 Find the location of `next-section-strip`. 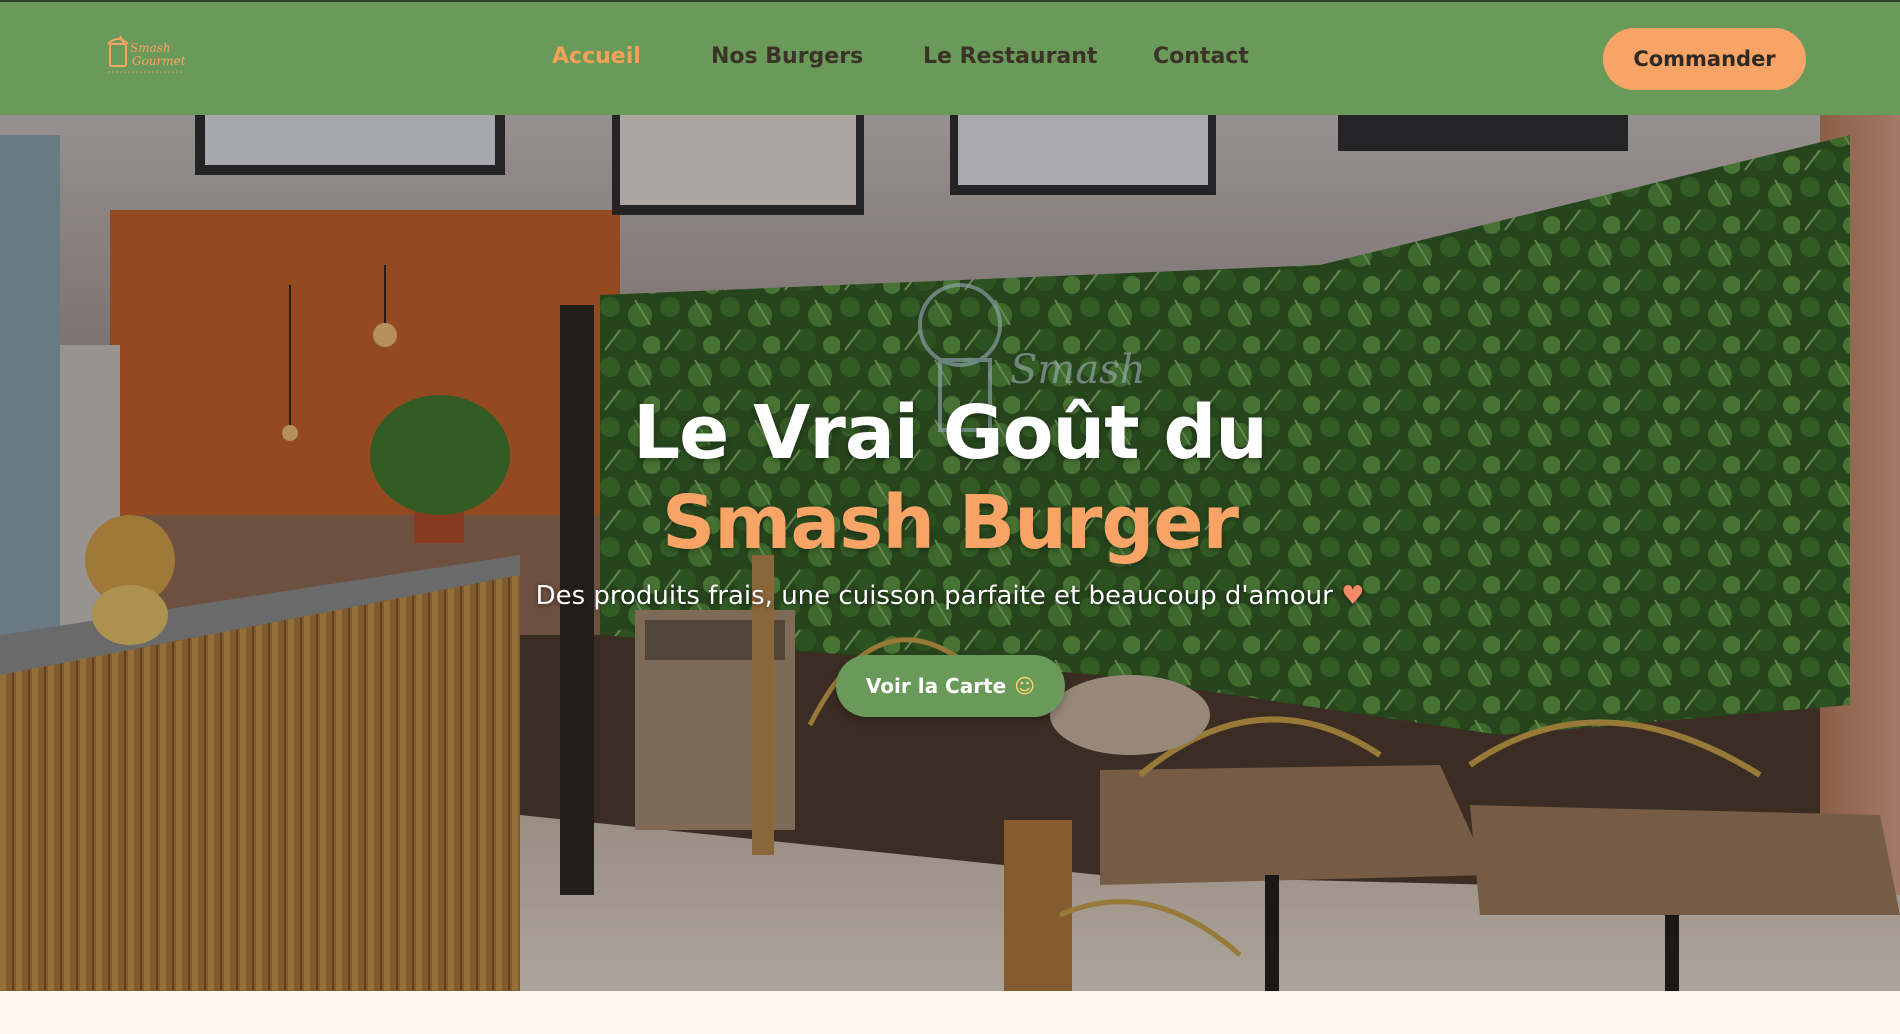

next-section-strip is located at coordinates (950, 1012).